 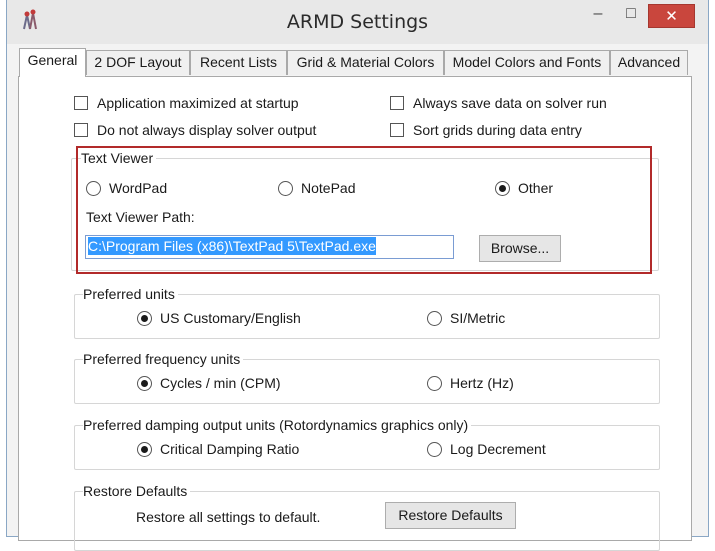 What do you see at coordinates (478, 318) in the screenshot?
I see `si-metric-label: SI/Metric` at bounding box center [478, 318].